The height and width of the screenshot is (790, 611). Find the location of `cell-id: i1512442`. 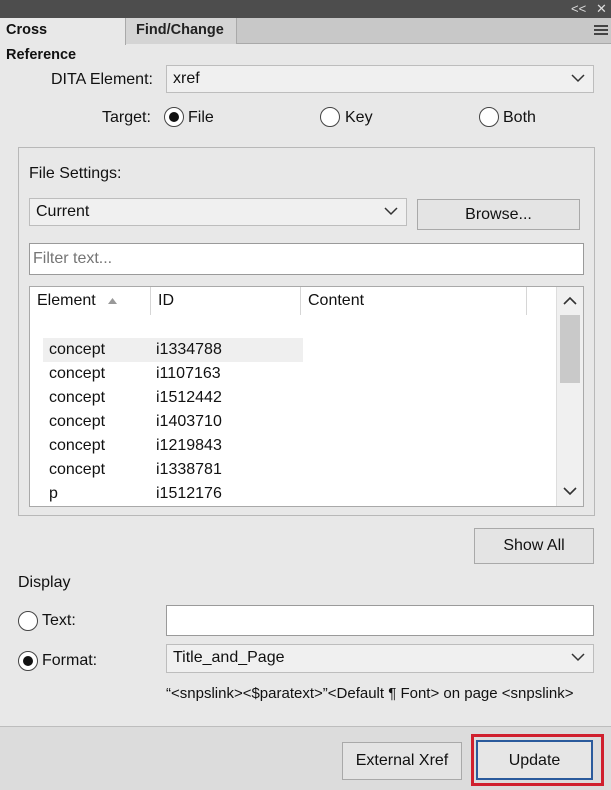

cell-id: i1512442 is located at coordinates (189, 397).